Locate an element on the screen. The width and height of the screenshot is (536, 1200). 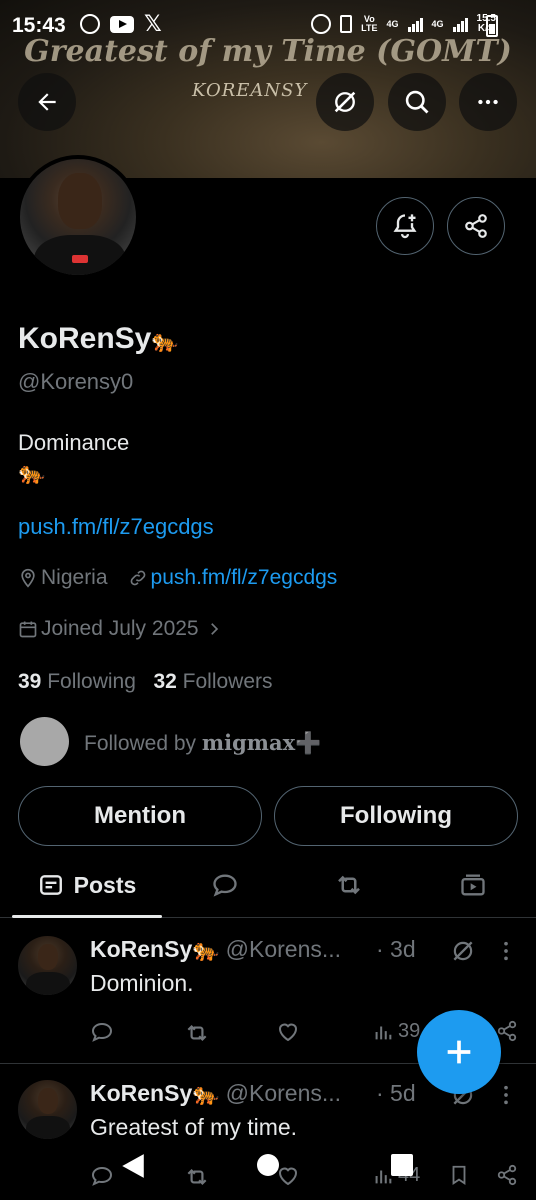
post-text: Greatest of my time. is located at coordinates (194, 1127).